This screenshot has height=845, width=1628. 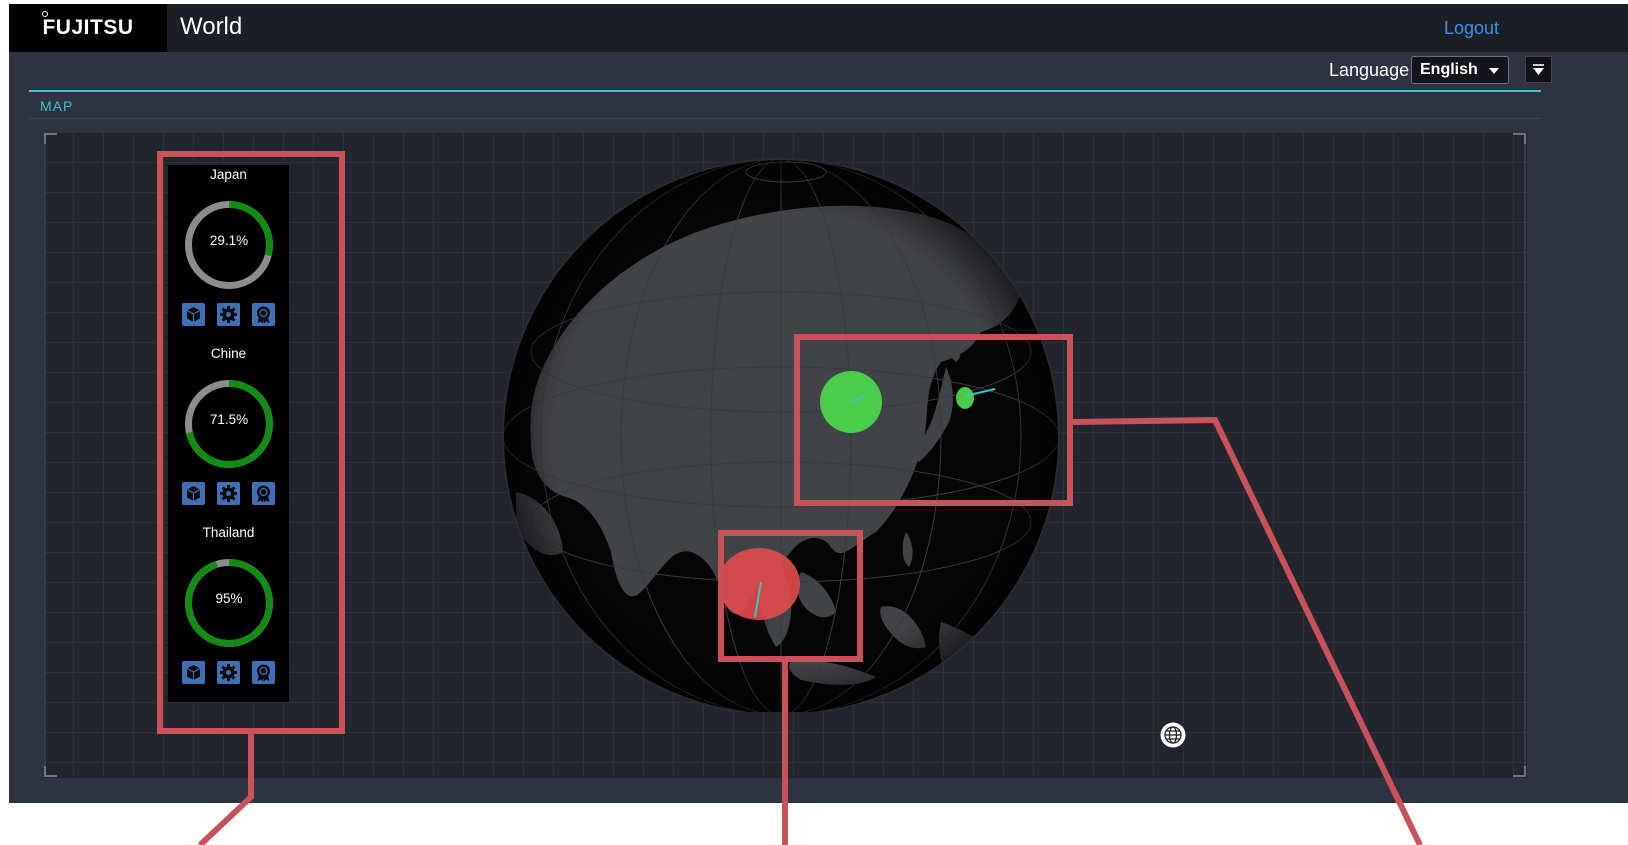 I want to click on language-selected-value: English, so click(x=1449, y=69).